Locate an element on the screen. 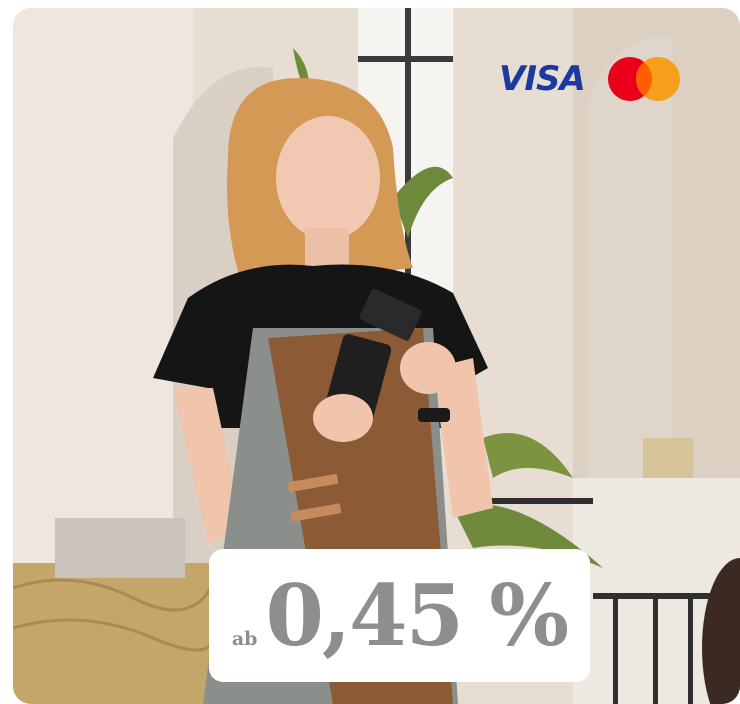  visa-logo: VISA is located at coordinates (542, 79).